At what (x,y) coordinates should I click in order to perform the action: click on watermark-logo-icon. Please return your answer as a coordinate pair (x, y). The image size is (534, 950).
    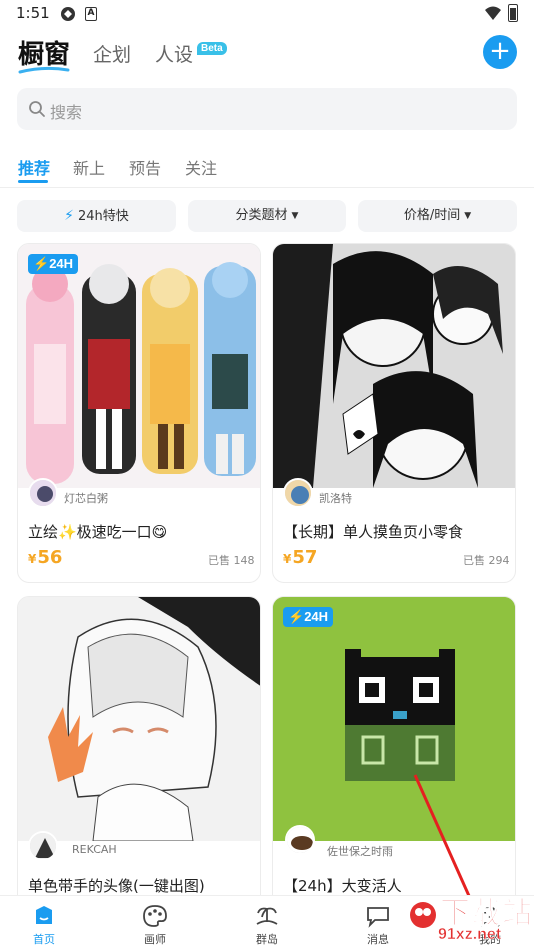
    Looking at the image, I should click on (423, 915).